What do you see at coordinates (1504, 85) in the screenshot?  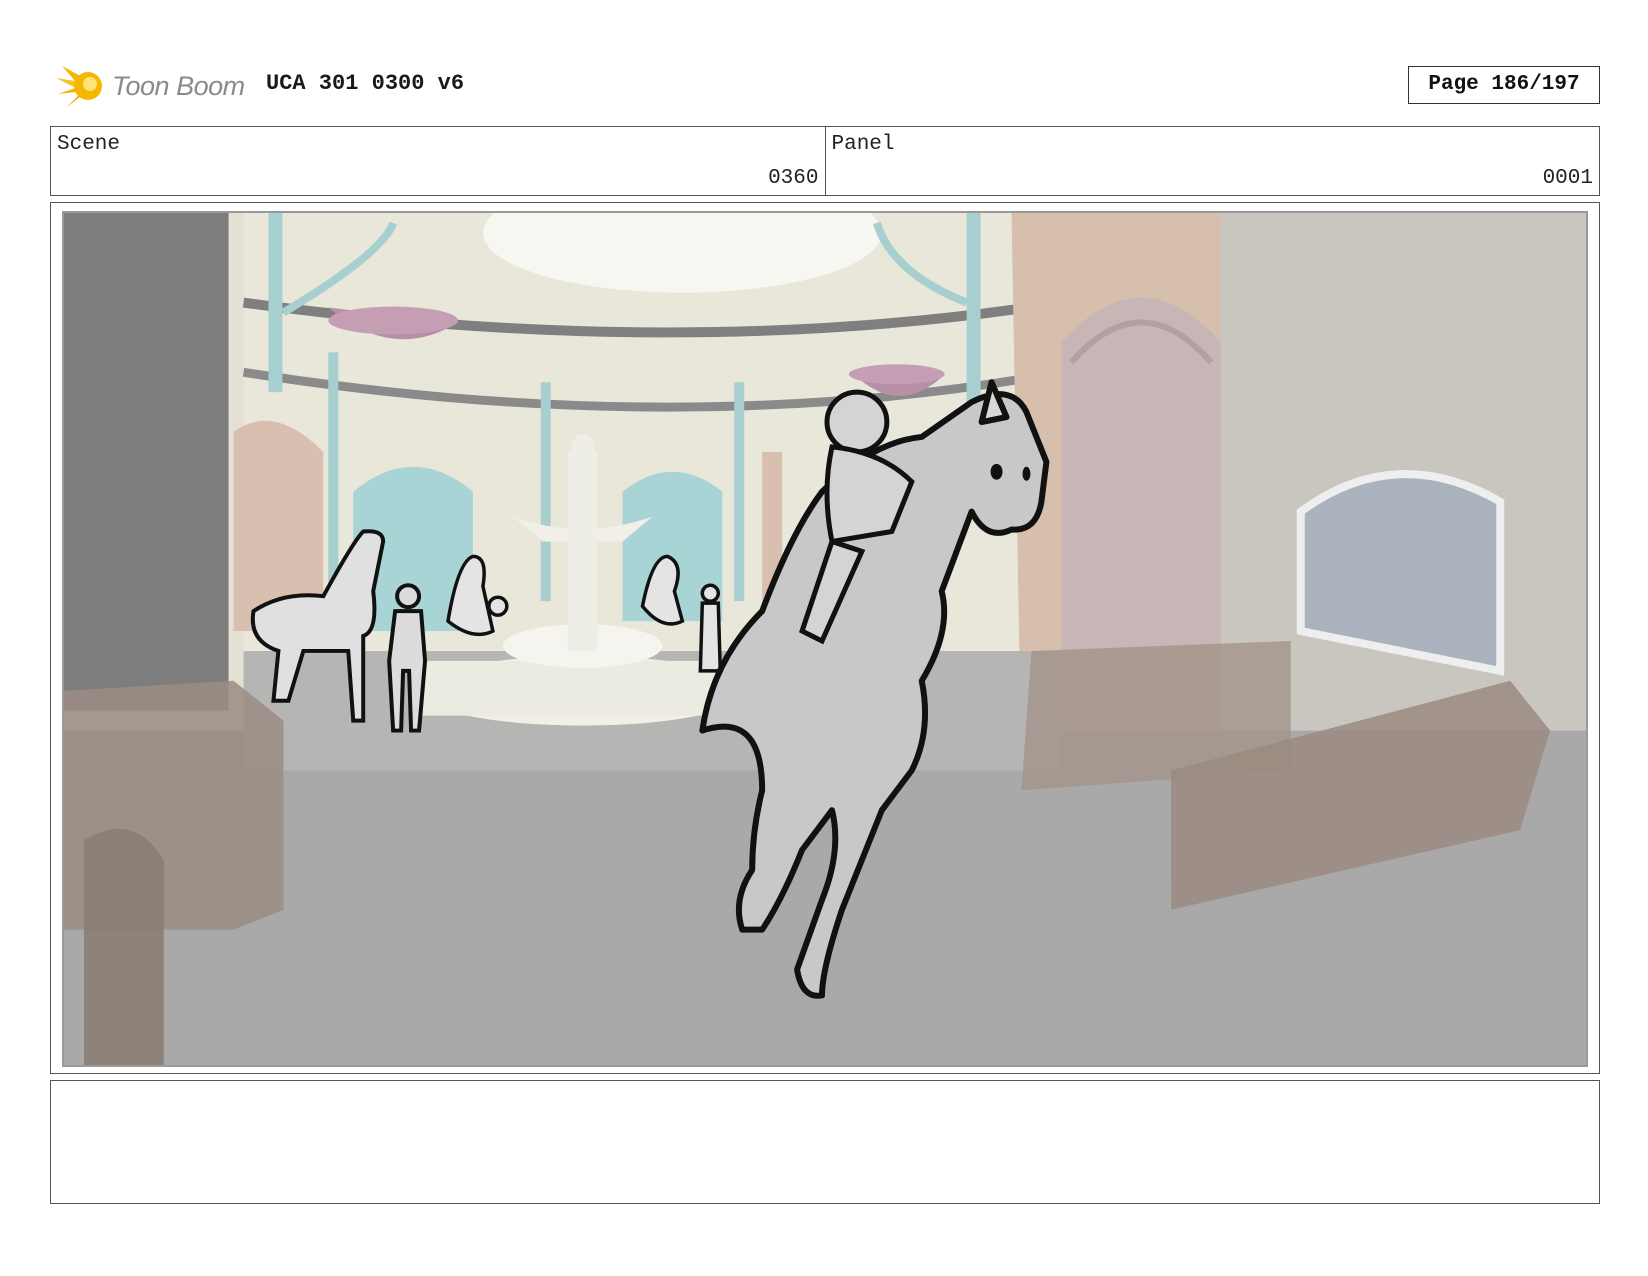 I see `page-indicator: Page 186/197` at bounding box center [1504, 85].